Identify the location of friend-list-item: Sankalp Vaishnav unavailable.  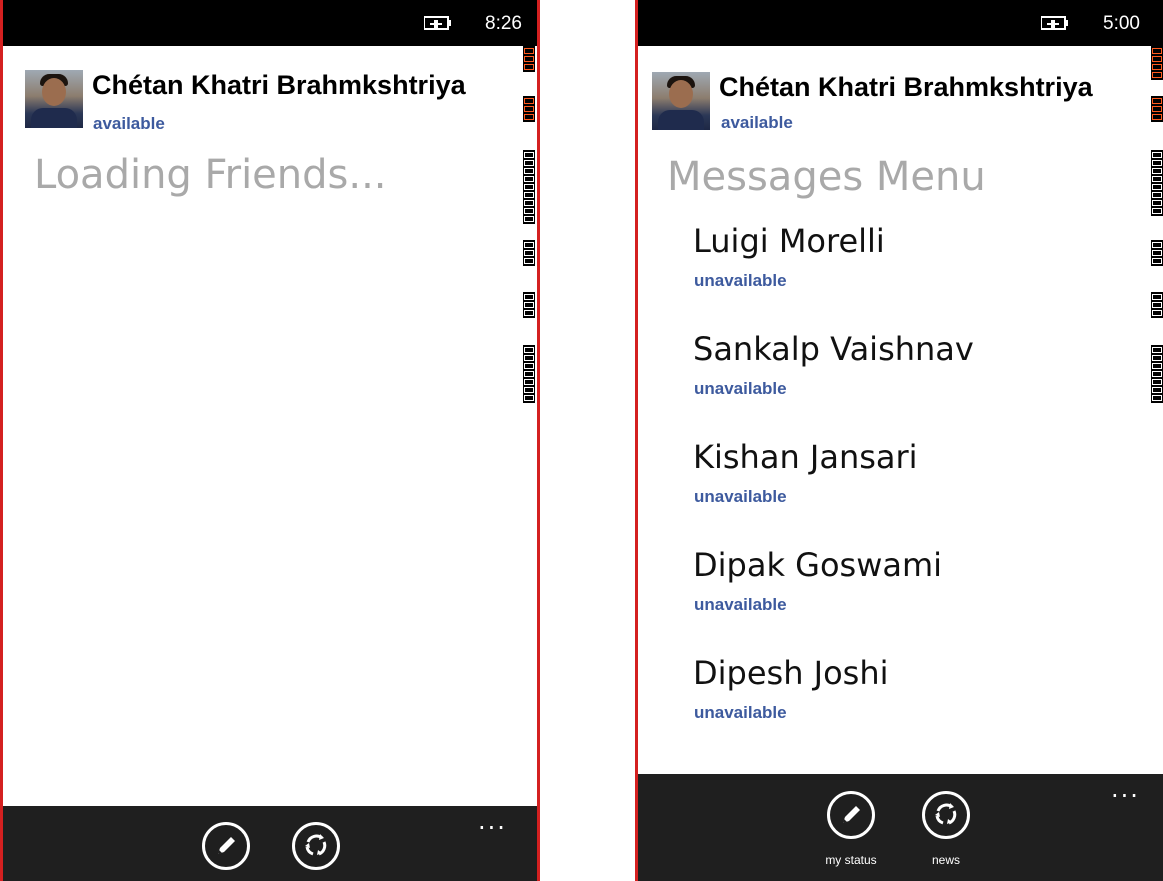
(903, 382).